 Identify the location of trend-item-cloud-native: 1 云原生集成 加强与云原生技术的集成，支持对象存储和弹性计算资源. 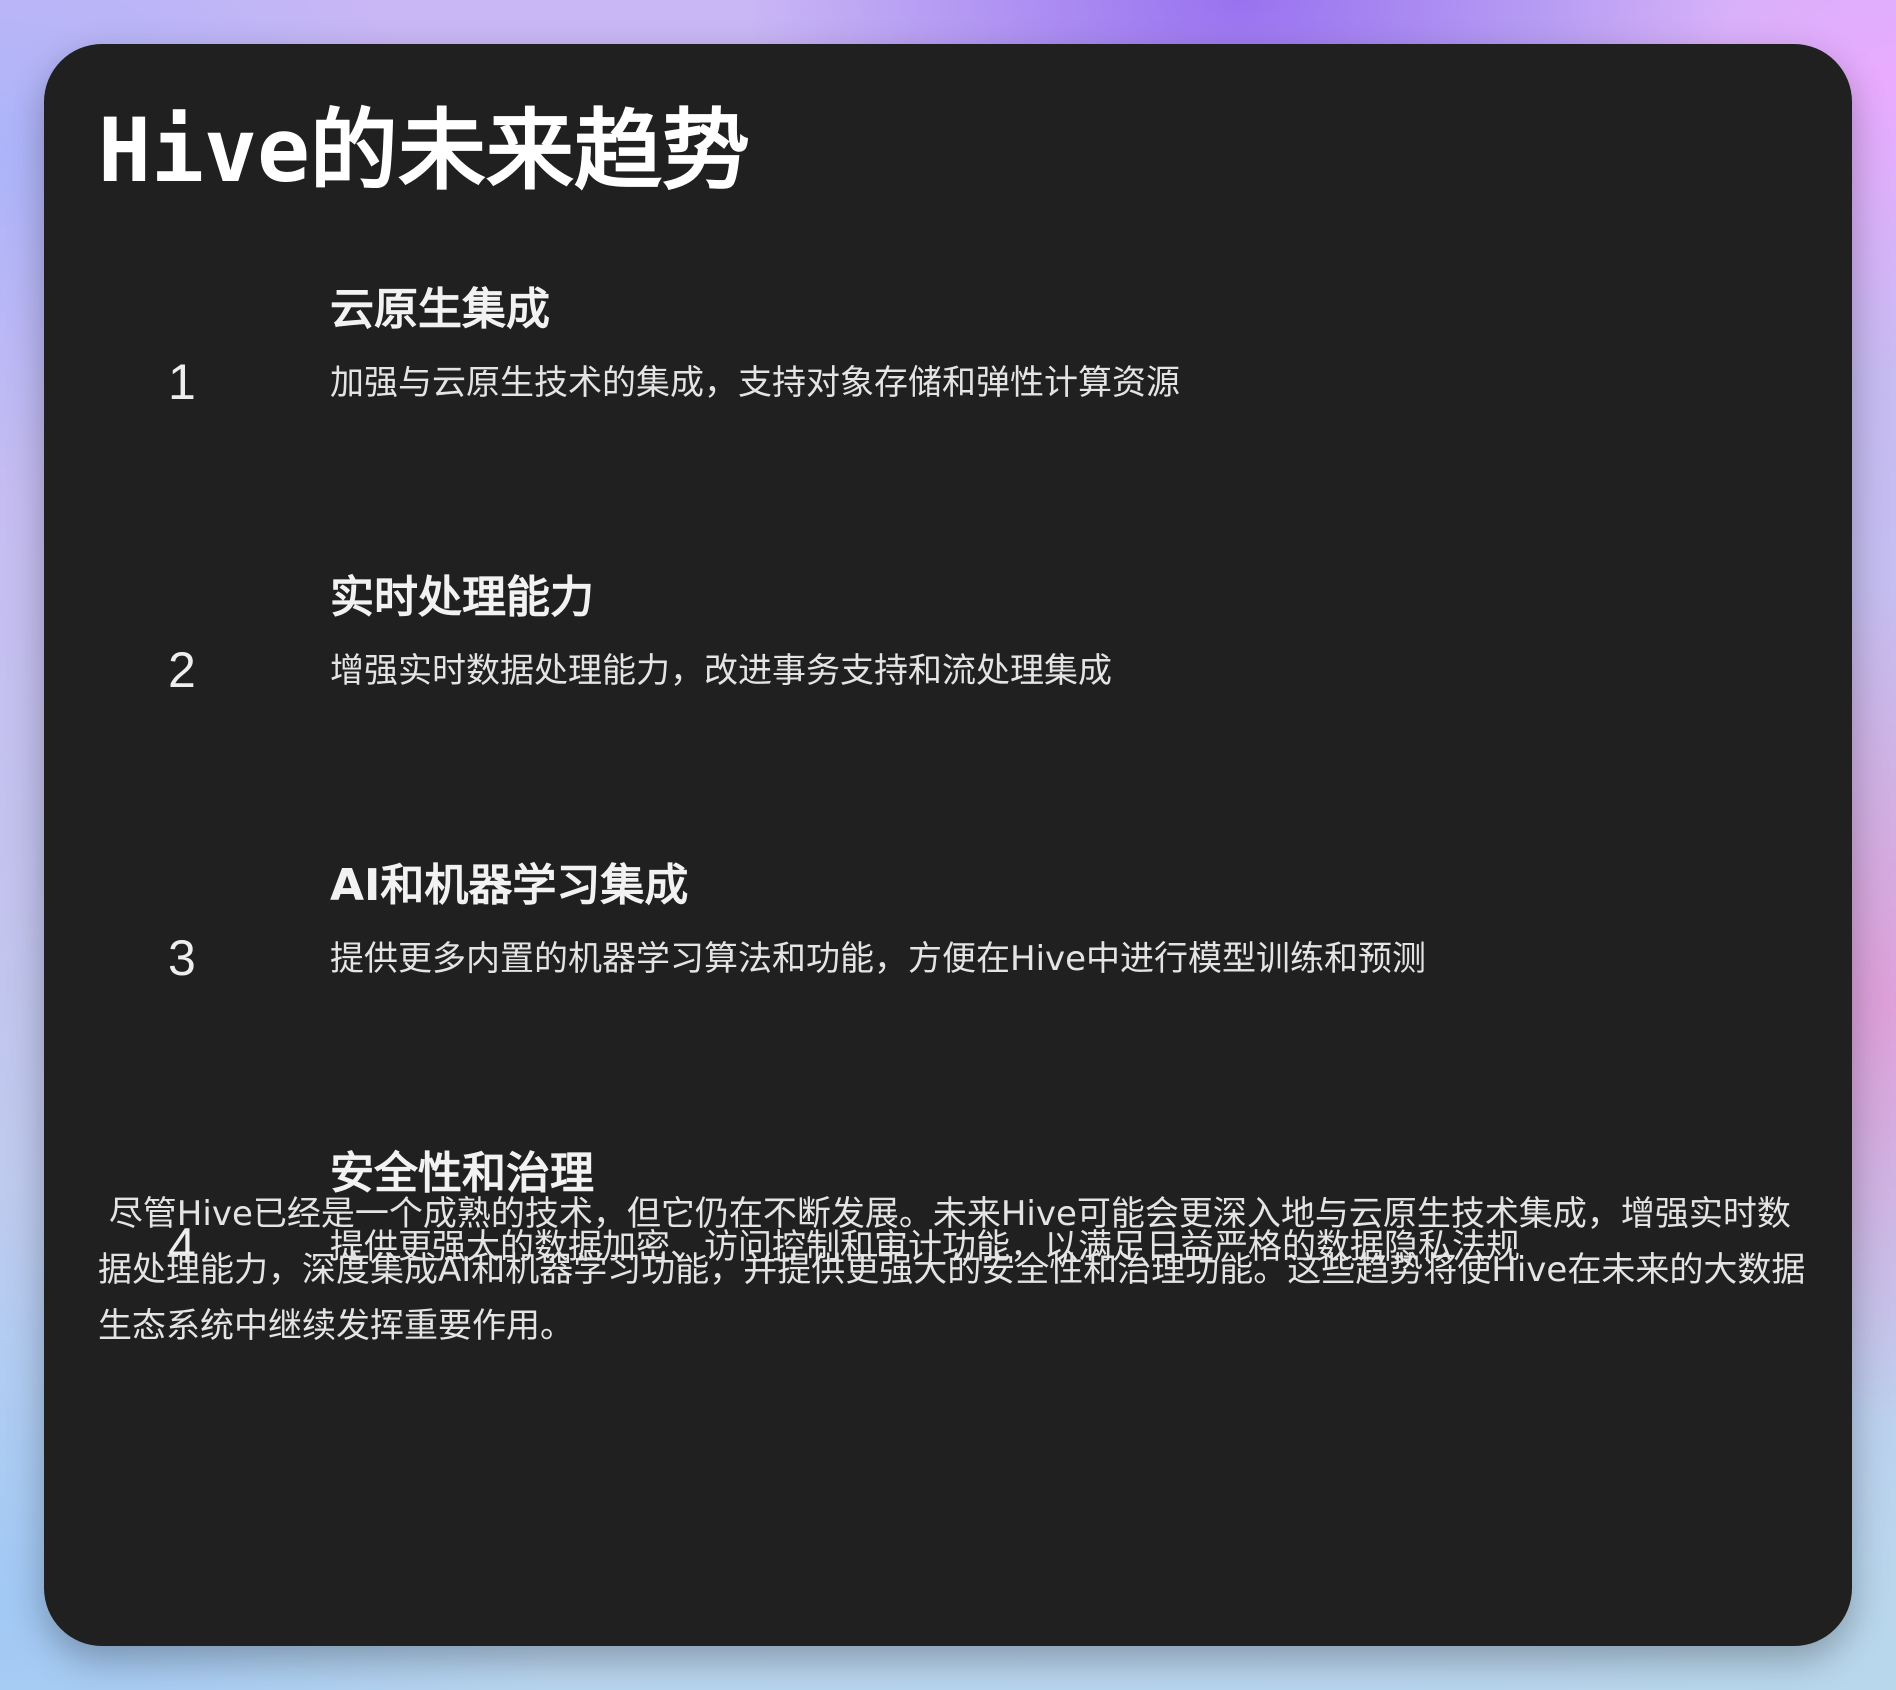
(948, 360).